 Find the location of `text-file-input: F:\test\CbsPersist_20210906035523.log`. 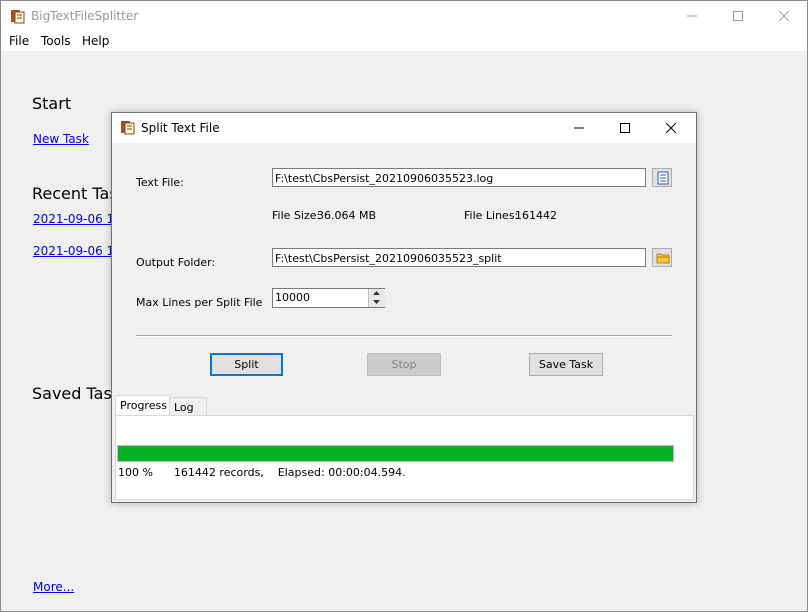

text-file-input: F:\test\CbsPersist_20210906035523.log is located at coordinates (459, 177).